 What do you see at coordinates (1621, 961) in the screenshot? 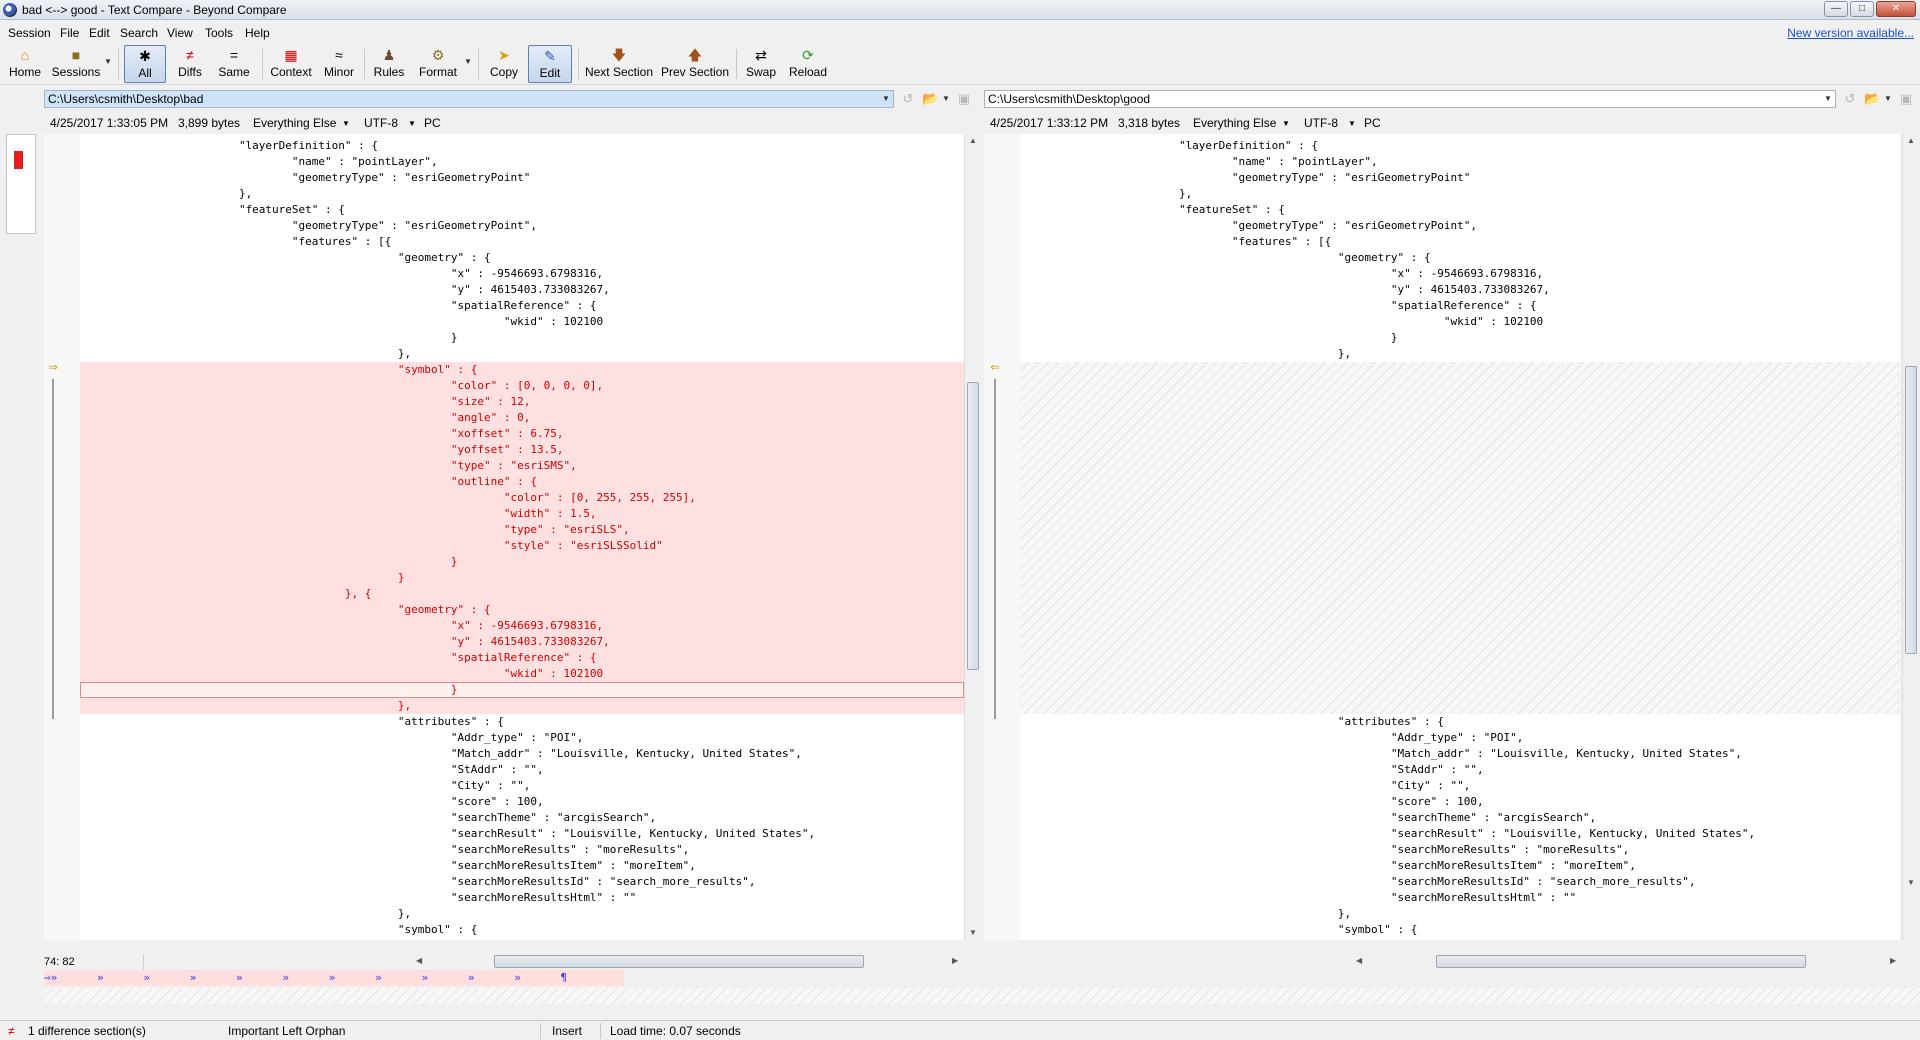
I see `right-hscroll-thumb` at bounding box center [1621, 961].